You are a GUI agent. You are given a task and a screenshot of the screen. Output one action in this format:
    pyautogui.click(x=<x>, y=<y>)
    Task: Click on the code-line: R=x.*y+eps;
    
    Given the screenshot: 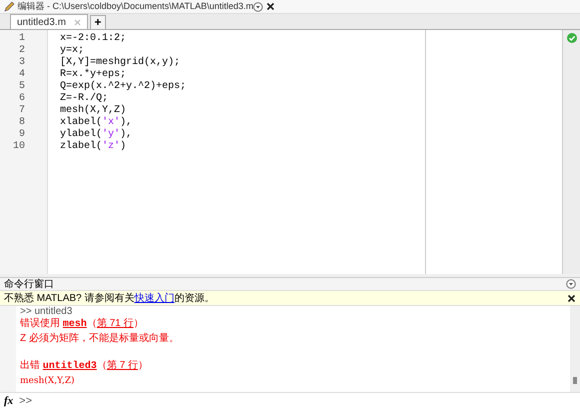 What is the action you would take?
    pyautogui.click(x=94, y=74)
    